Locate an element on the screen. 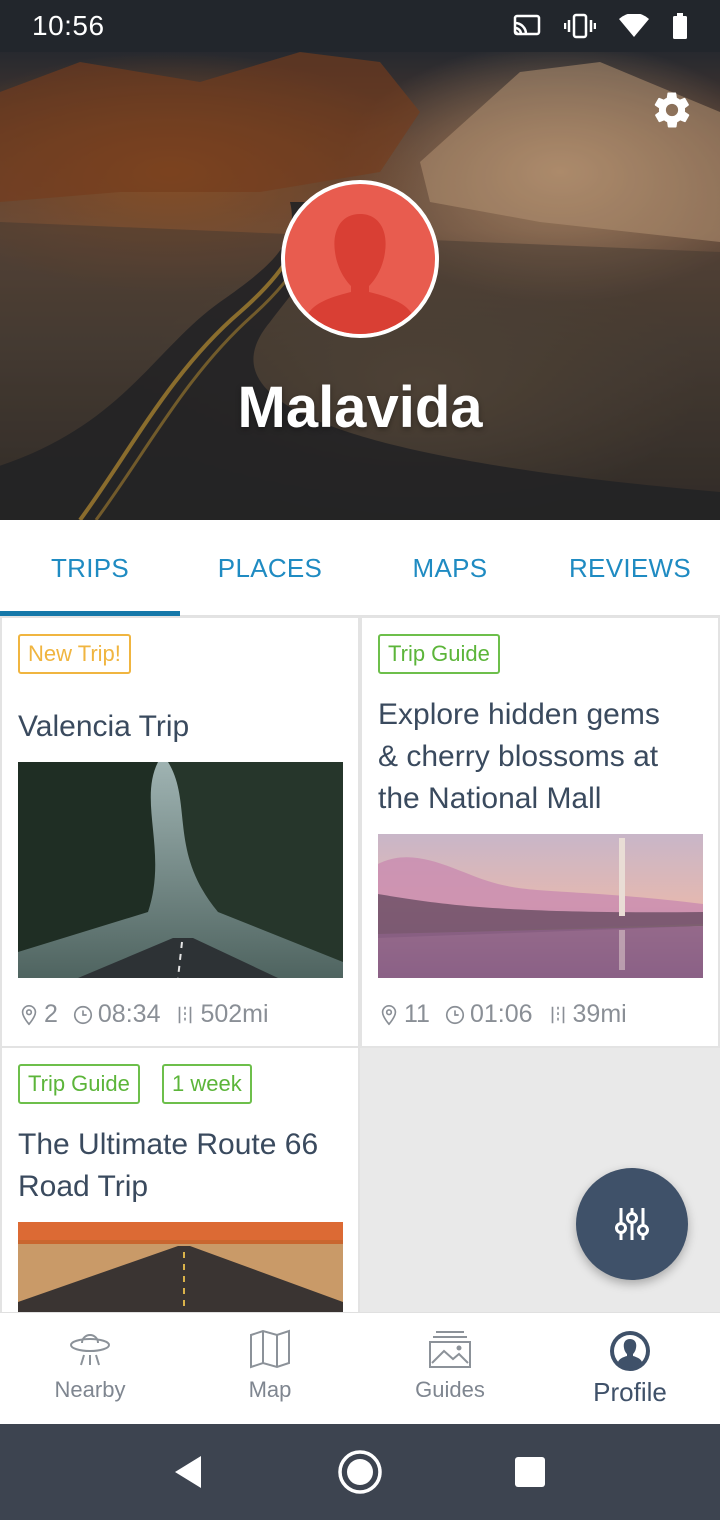 The image size is (720, 1520). recents-icon is located at coordinates (530, 1472).